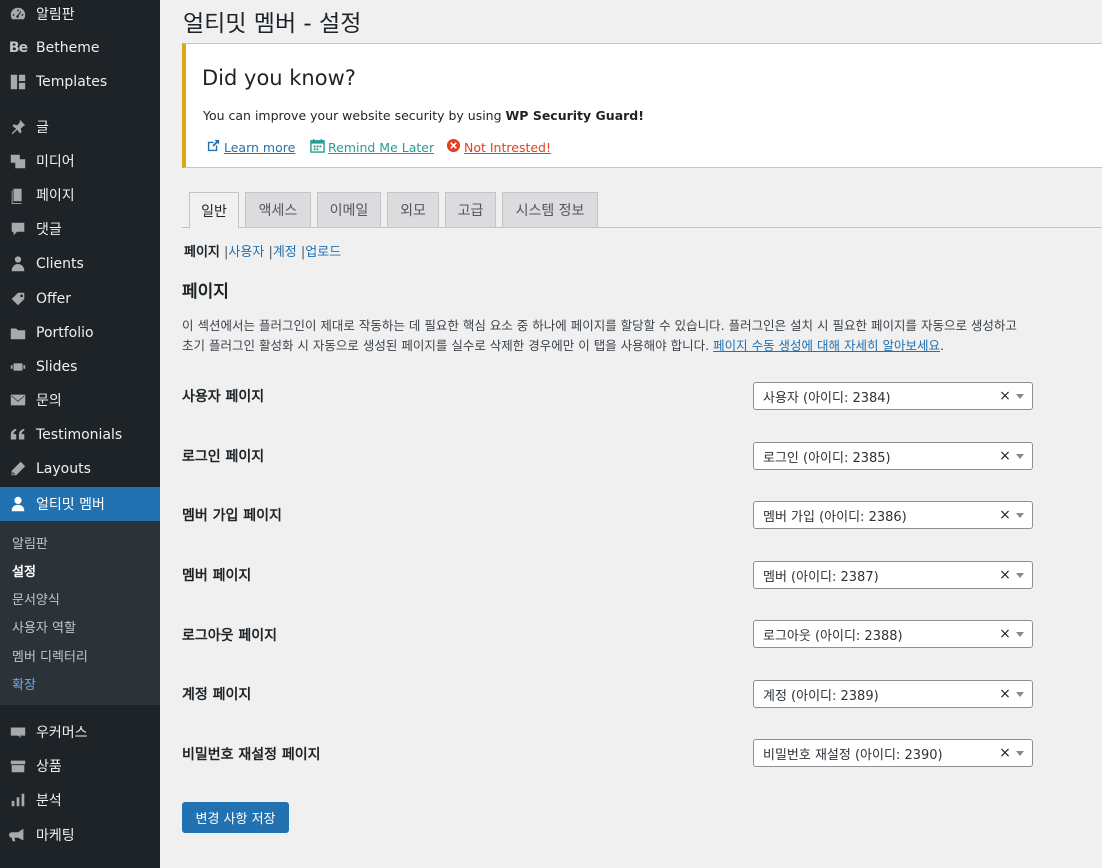  I want to click on tab-advanced: 고급, so click(470, 209).